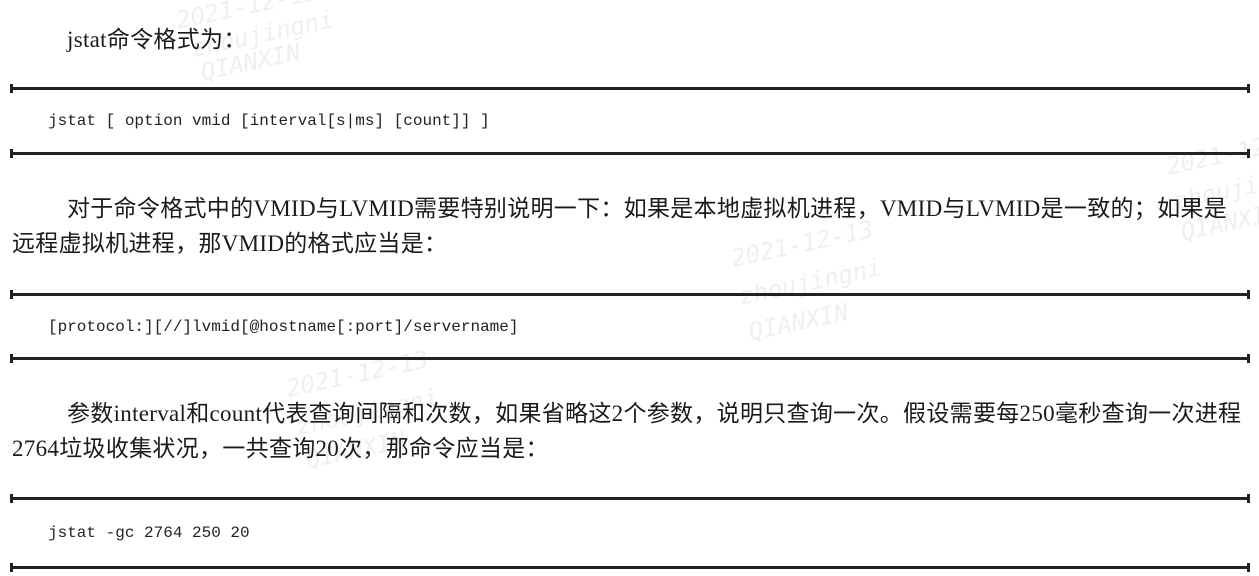 This screenshot has width=1259, height=576. What do you see at coordinates (357, 374) in the screenshot?
I see `watermark-date: 2021-12-13` at bounding box center [357, 374].